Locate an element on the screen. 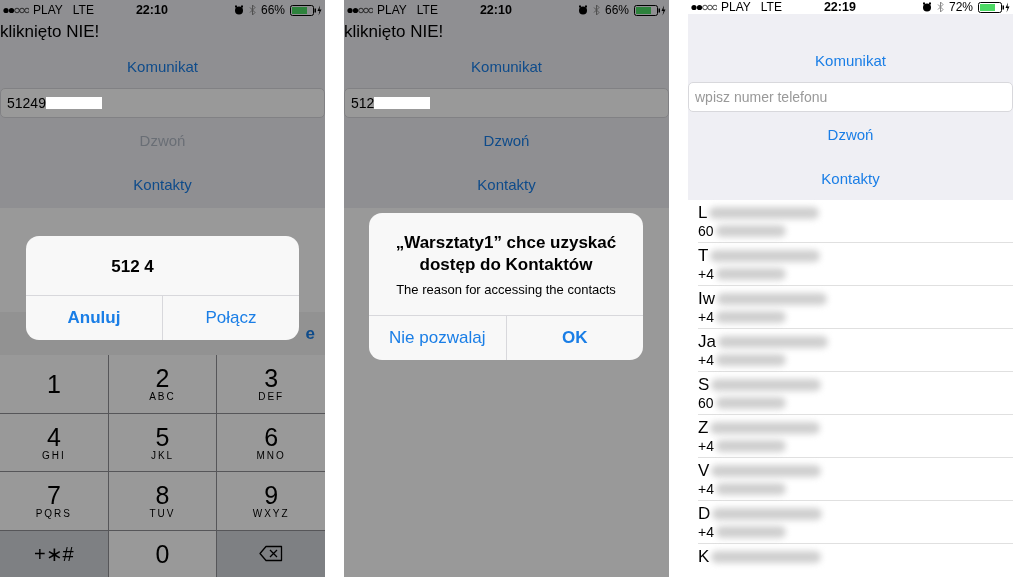  keypad-key: 4 GHI is located at coordinates (54, 442).